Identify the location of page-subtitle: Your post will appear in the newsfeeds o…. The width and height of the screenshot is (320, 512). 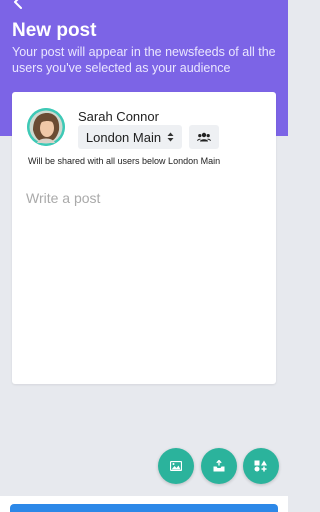
(144, 60).